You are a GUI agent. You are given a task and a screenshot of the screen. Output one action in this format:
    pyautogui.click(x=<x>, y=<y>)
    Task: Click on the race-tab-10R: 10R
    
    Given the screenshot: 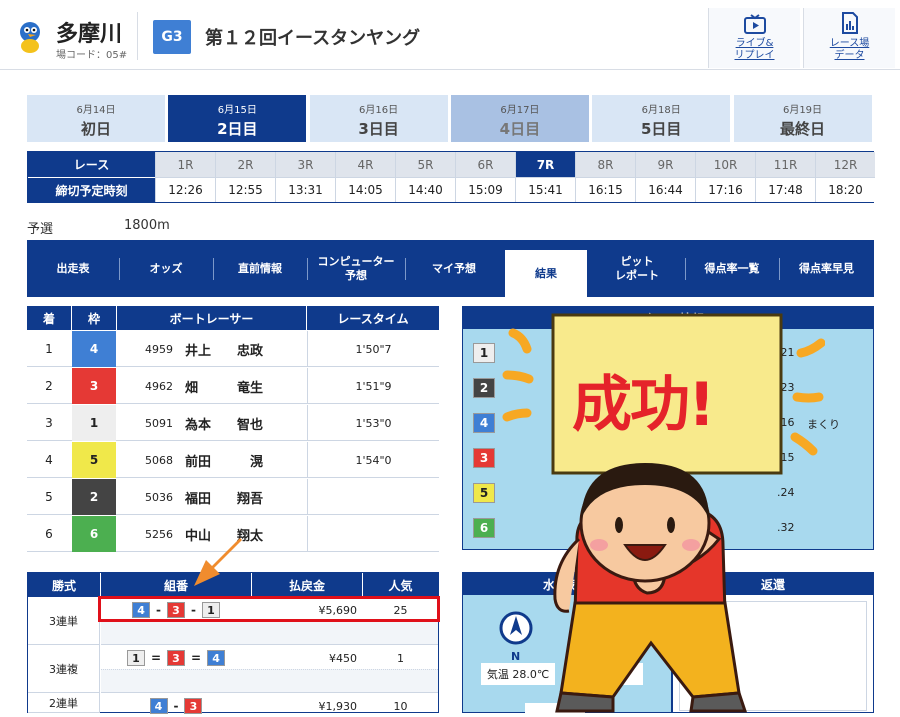 What is the action you would take?
    pyautogui.click(x=725, y=164)
    